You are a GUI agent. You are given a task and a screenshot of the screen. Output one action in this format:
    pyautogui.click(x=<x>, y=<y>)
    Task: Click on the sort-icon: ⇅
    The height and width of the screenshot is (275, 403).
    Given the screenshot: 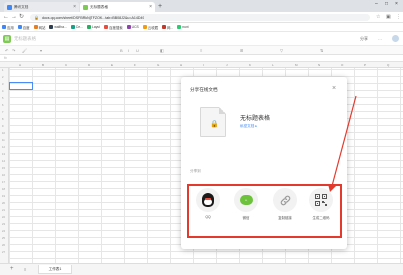 What is the action you would take?
    pyautogui.click(x=321, y=50)
    